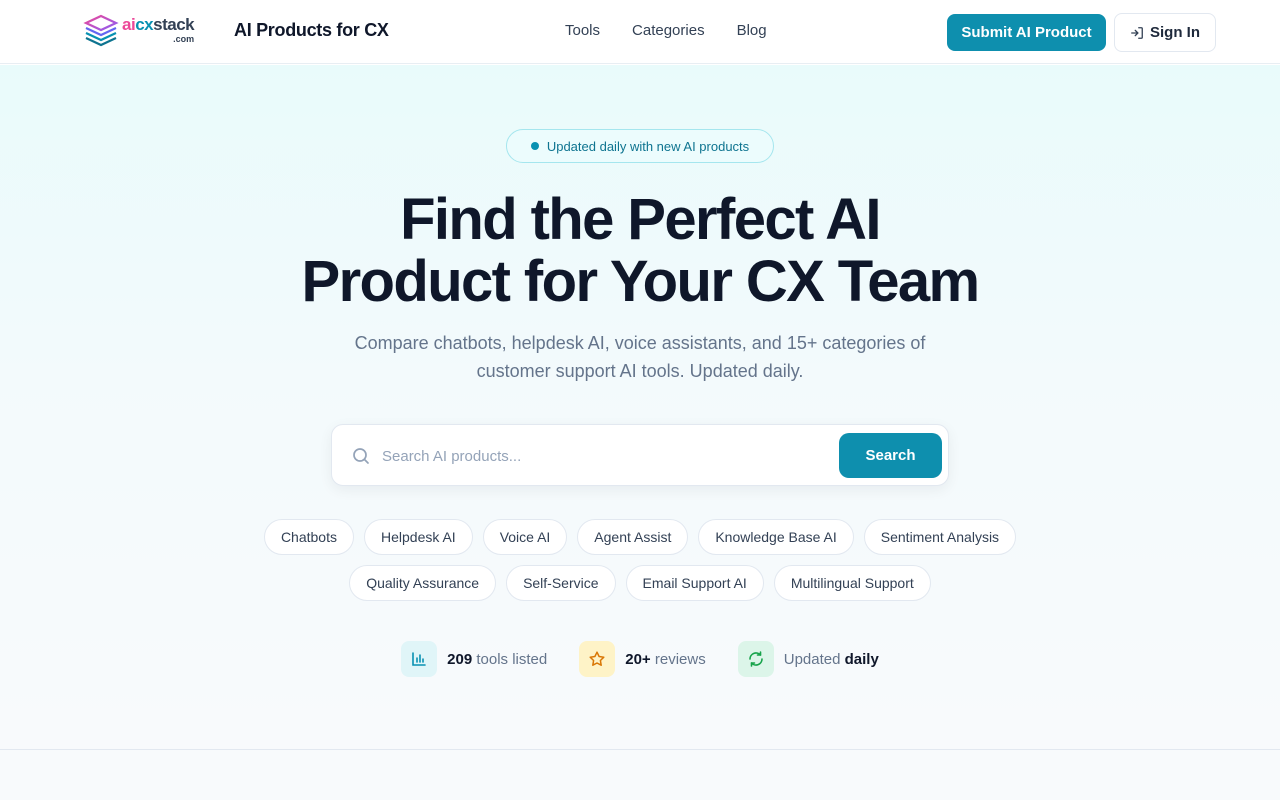  Describe the element at coordinates (512, 659) in the screenshot. I see `tools-label: tools listed` at that location.